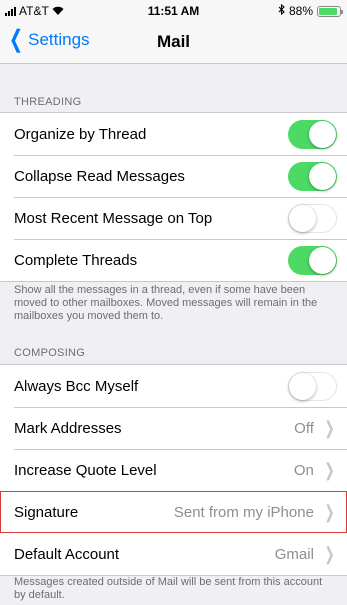 The height and width of the screenshot is (605, 347). Describe the element at coordinates (67, 554) in the screenshot. I see `default-account-label: Default Account` at that location.